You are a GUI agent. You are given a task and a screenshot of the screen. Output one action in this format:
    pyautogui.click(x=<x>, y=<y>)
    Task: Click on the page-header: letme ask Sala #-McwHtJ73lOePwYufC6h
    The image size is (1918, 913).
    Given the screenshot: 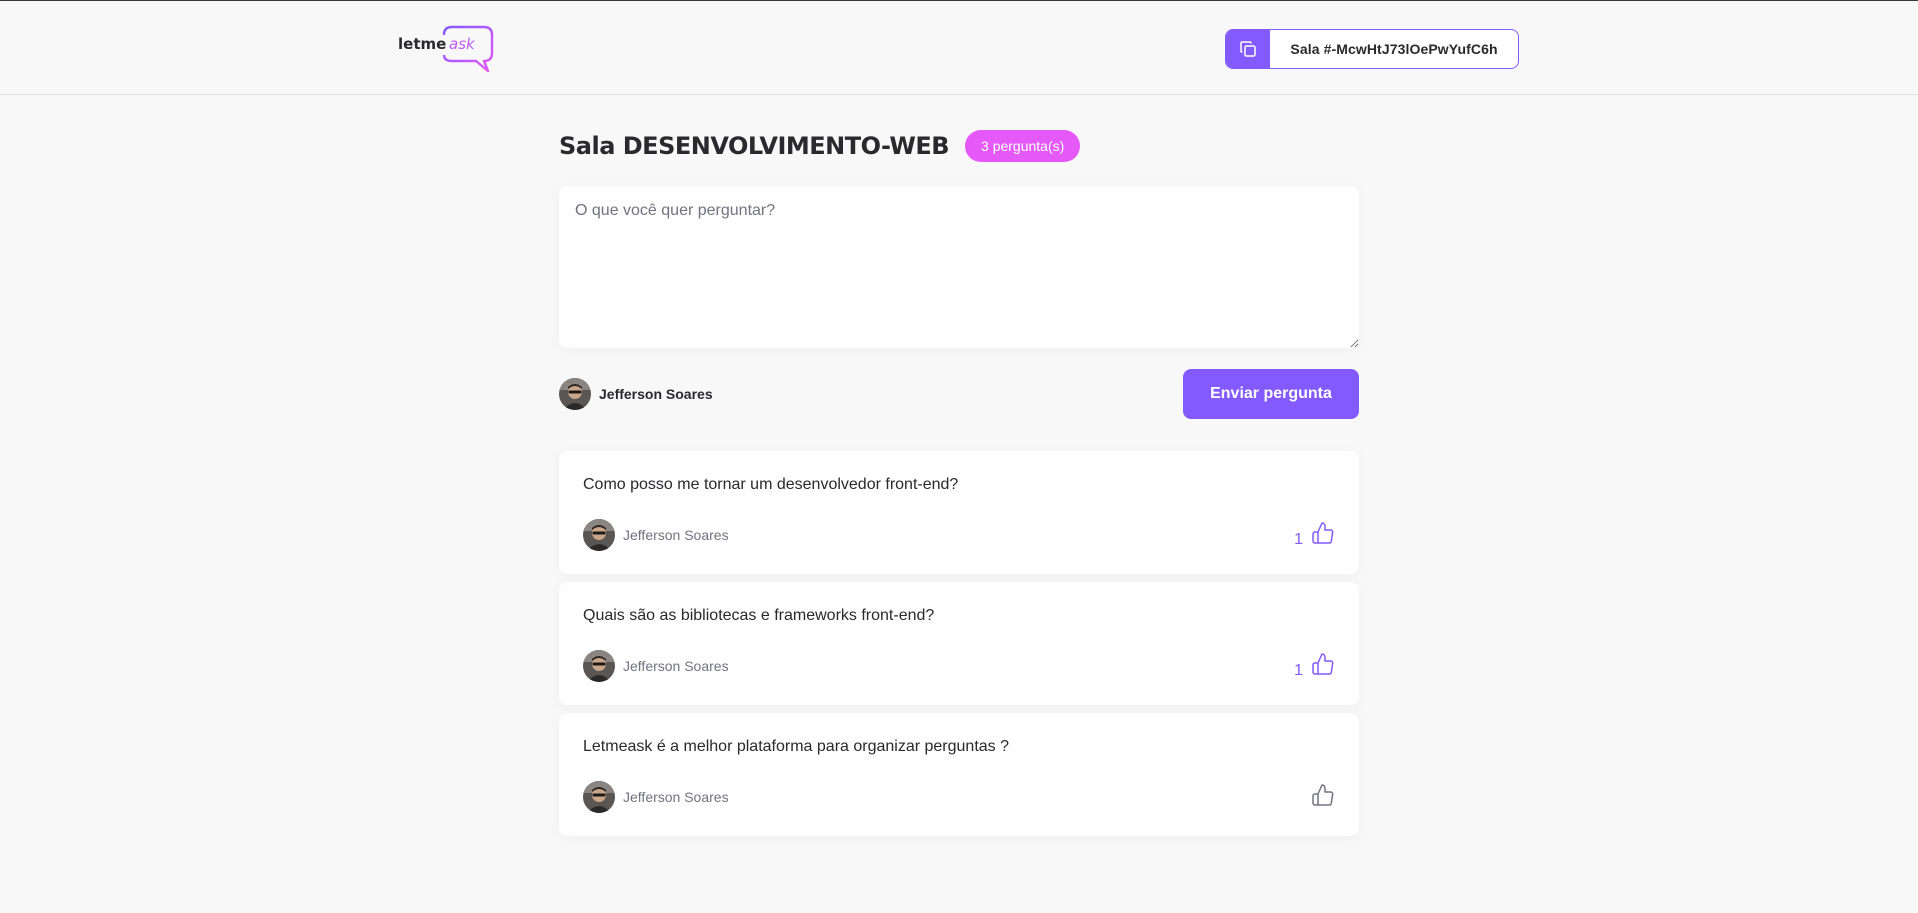 What is the action you would take?
    pyautogui.click(x=959, y=48)
    